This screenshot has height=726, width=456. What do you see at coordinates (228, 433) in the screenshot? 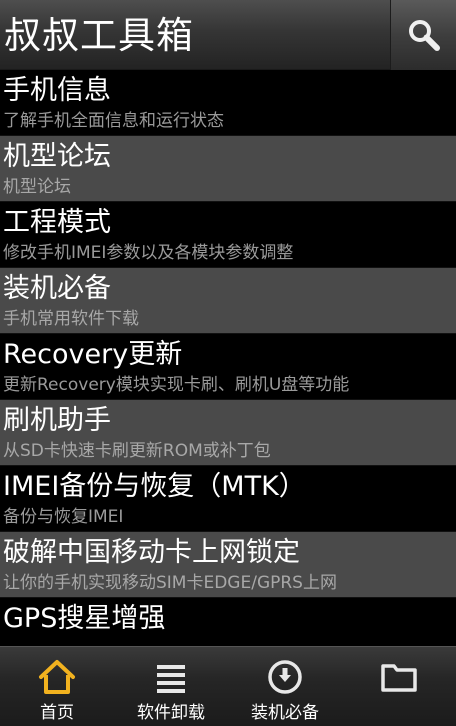
I see `menu-item-flash-assistant: 刷机助手 从SD卡快速卡刷更新ROM或补丁包` at bounding box center [228, 433].